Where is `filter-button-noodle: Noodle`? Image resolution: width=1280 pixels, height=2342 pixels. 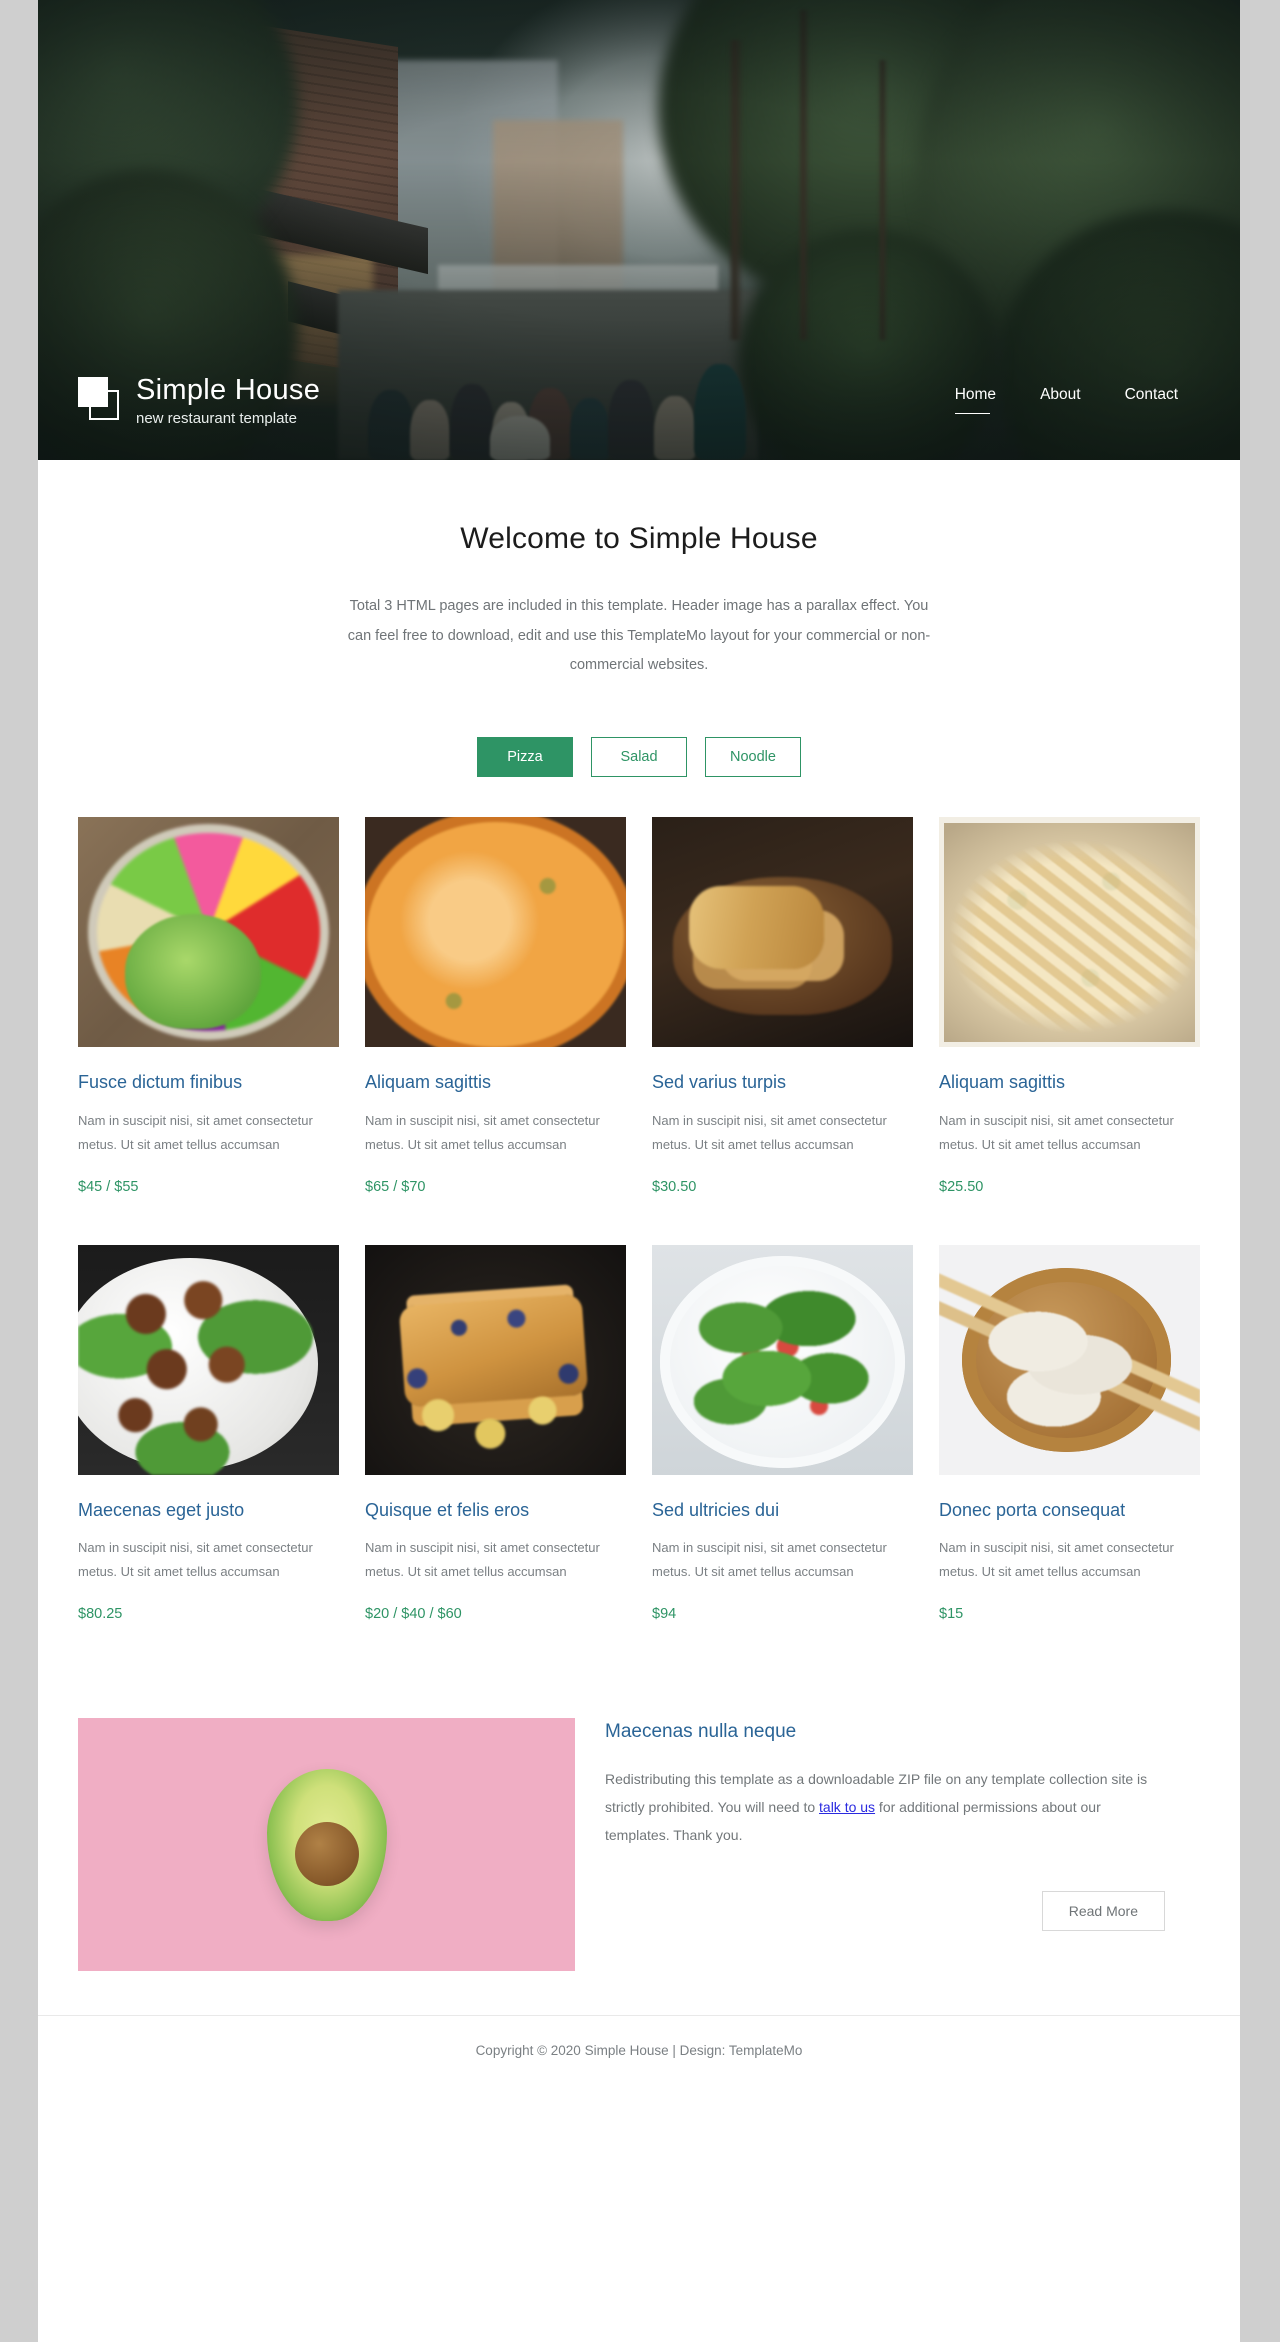 filter-button-noodle: Noodle is located at coordinates (753, 757).